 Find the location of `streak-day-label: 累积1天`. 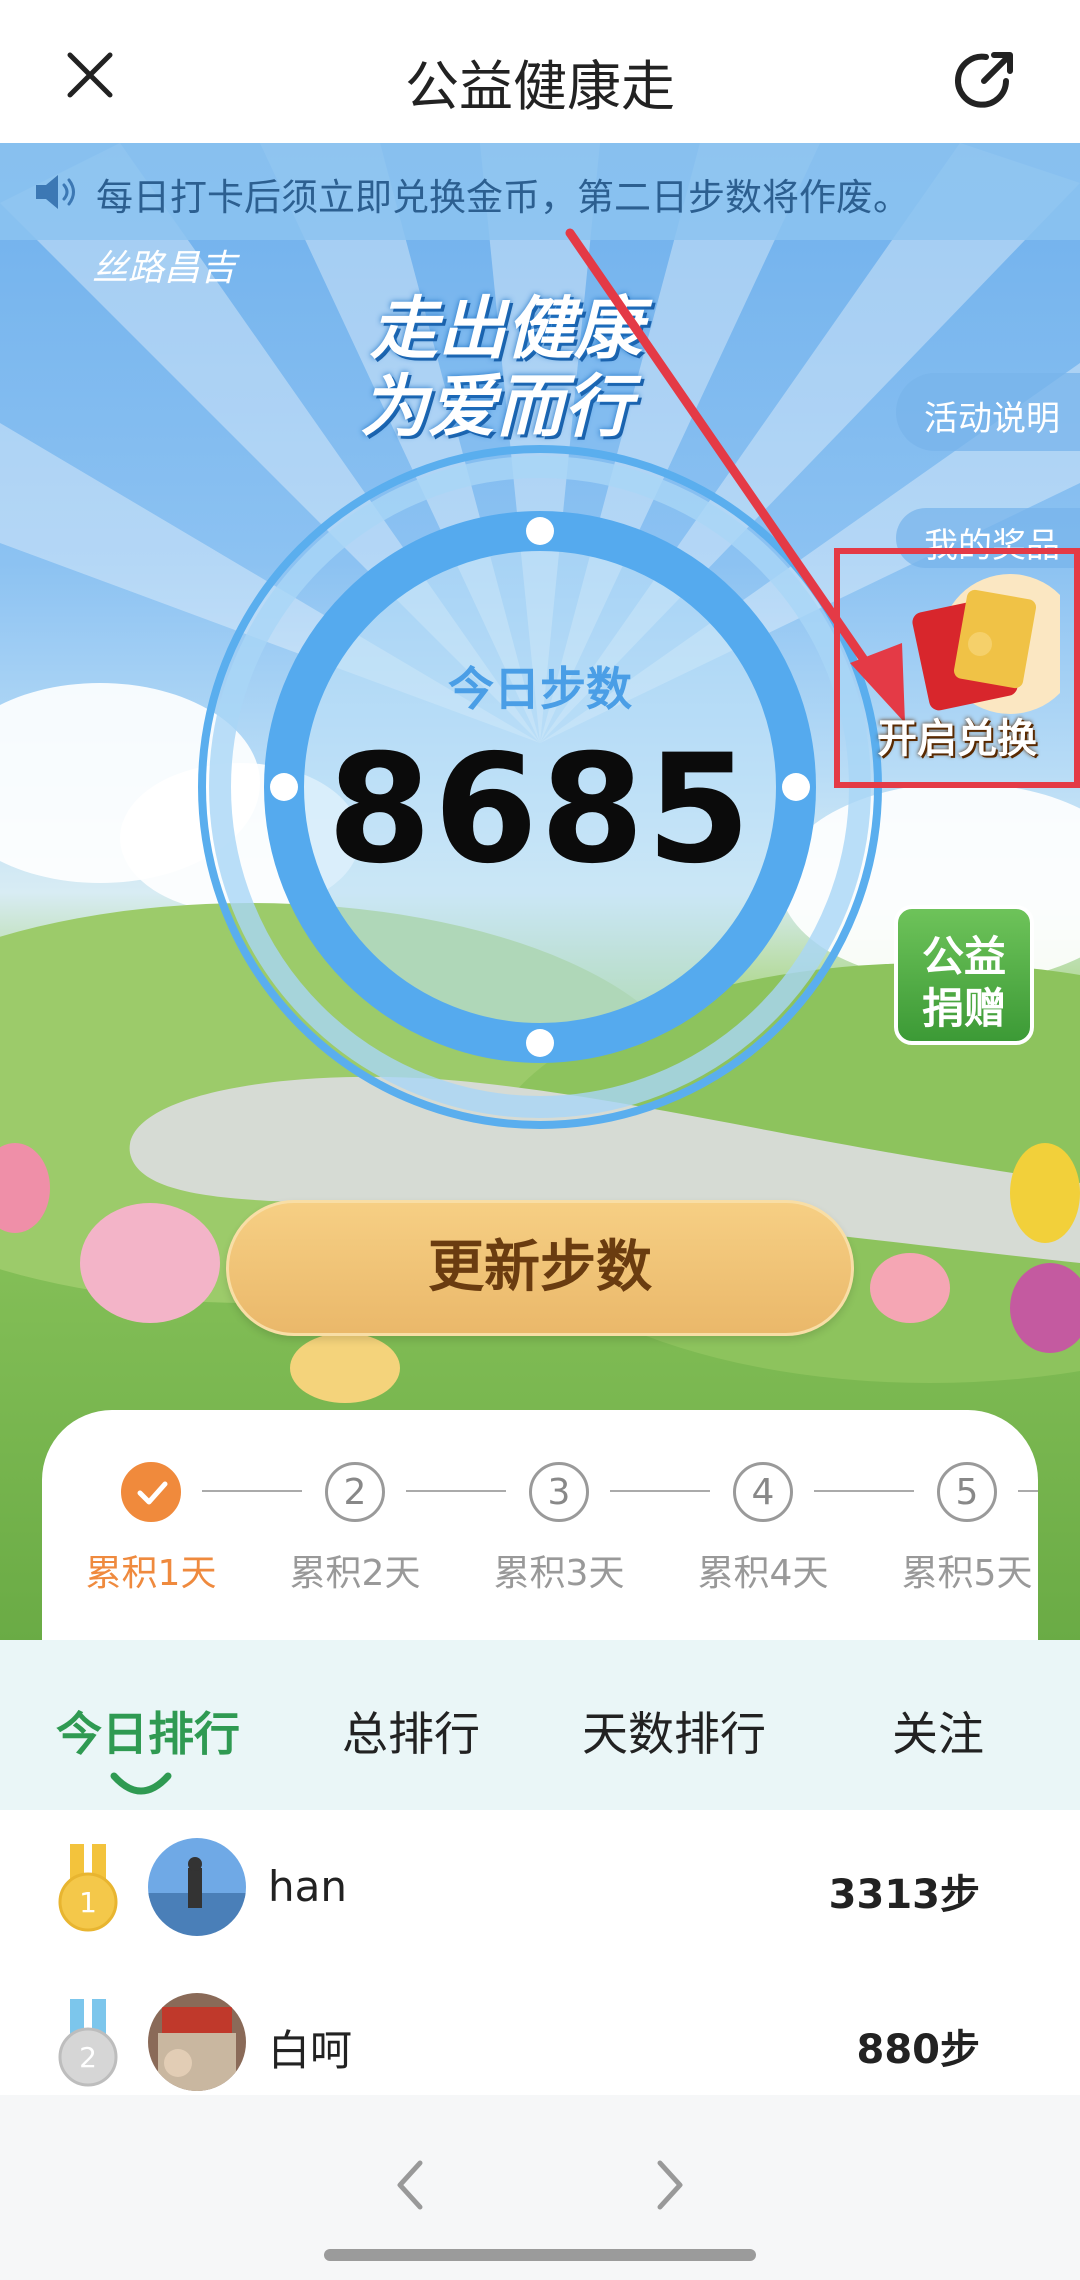

streak-day-label: 累积1天 is located at coordinates (151, 1573).